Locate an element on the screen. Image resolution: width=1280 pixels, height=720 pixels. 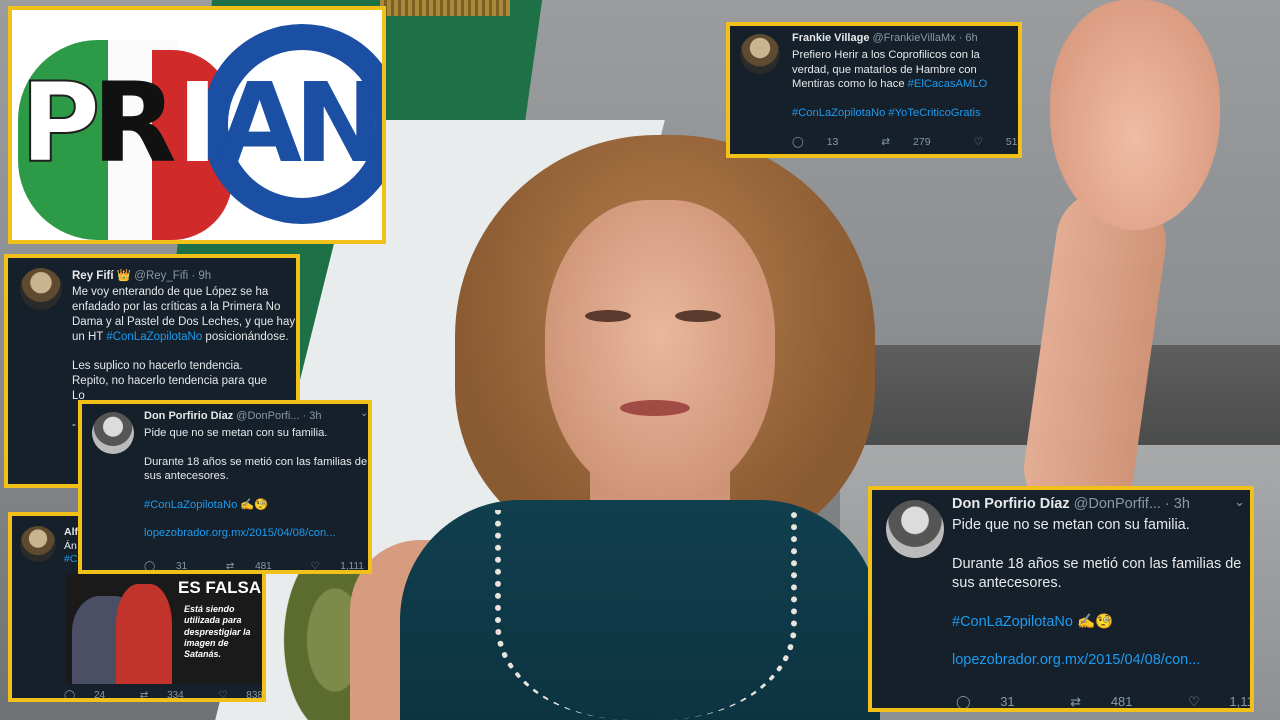
tweet-header: Don Porfirio Díaz @DonPorfi... · 3h is located at coordinates (232, 416).